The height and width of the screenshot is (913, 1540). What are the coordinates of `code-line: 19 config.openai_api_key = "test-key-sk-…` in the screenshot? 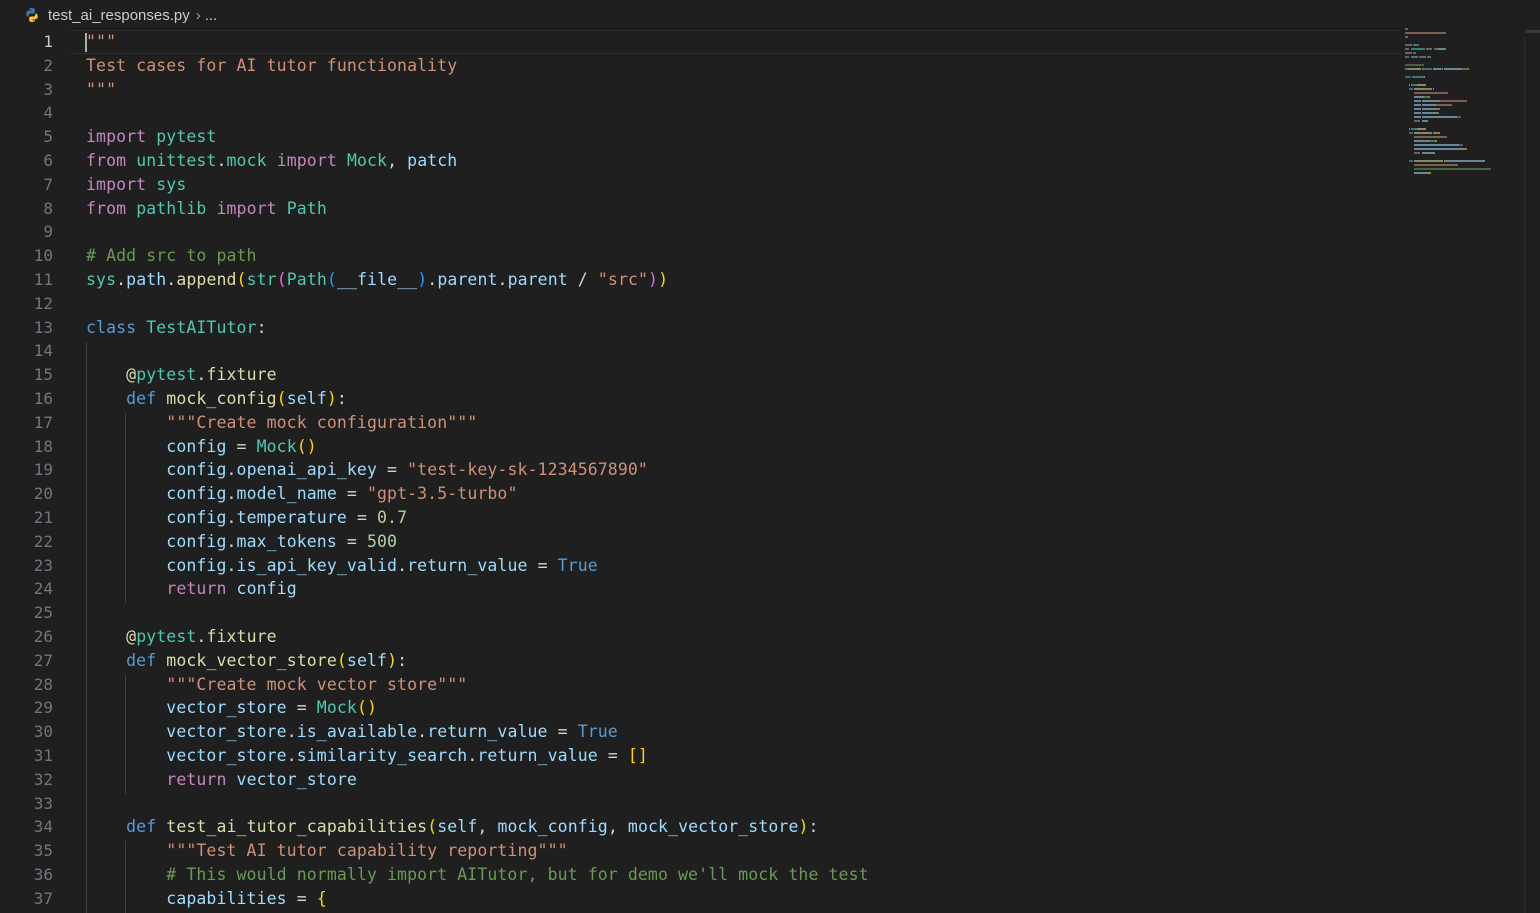 It's located at (700, 470).